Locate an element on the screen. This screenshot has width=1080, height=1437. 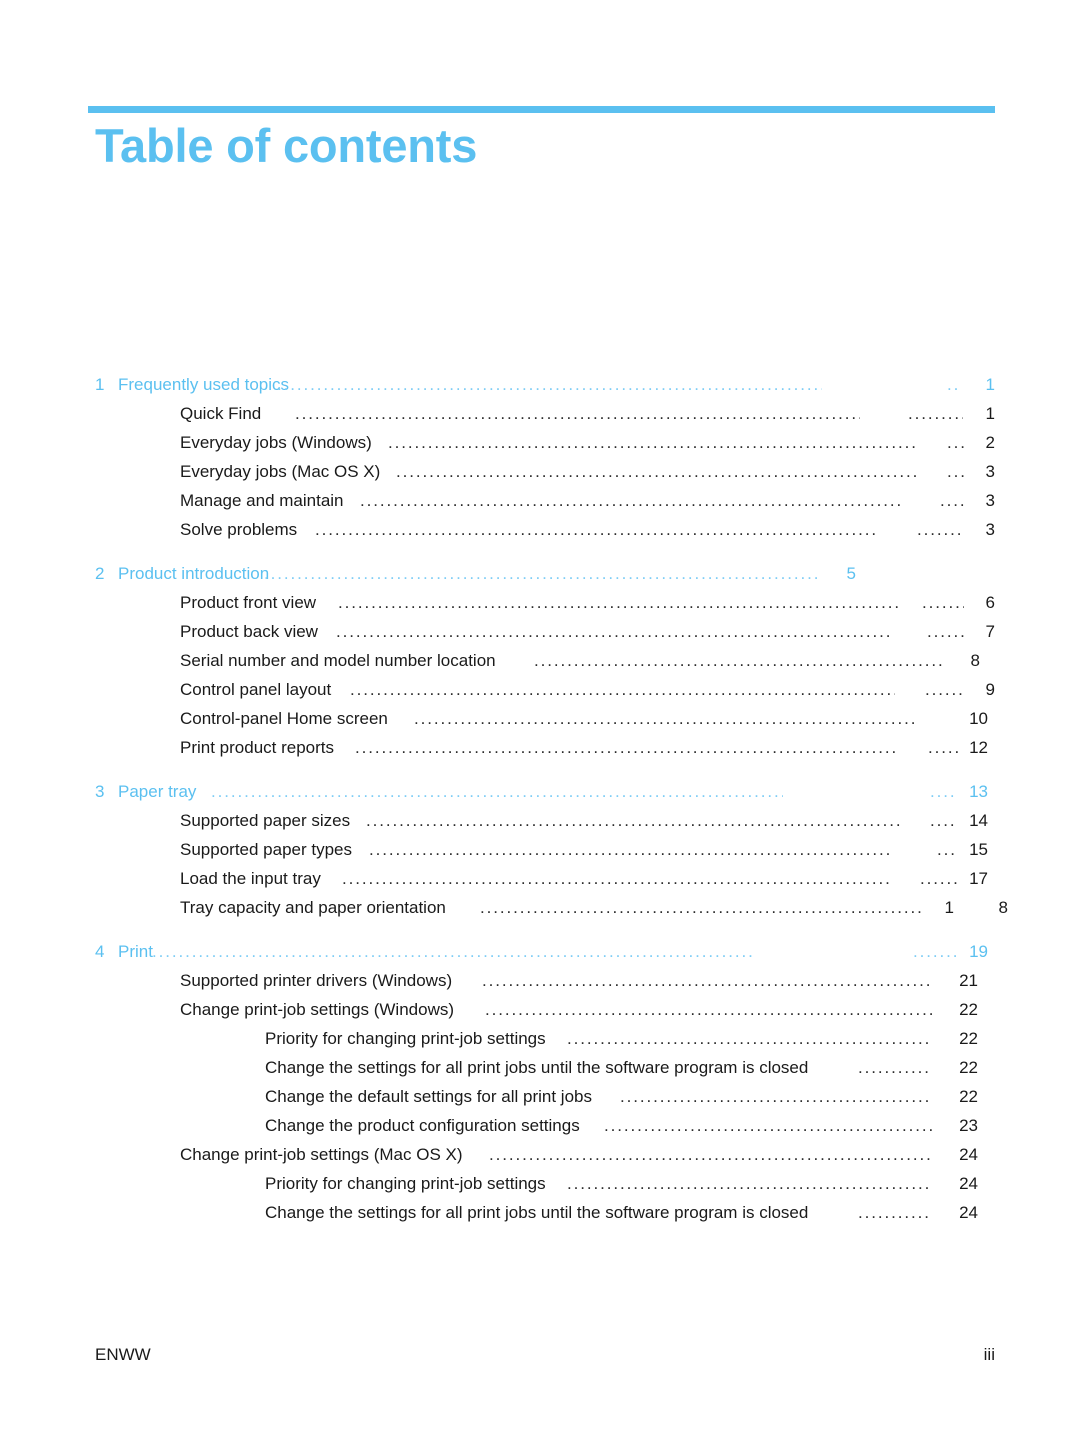
toc-entry-row: Tray capacity and paper orientation 1 8 is located at coordinates (540, 907).